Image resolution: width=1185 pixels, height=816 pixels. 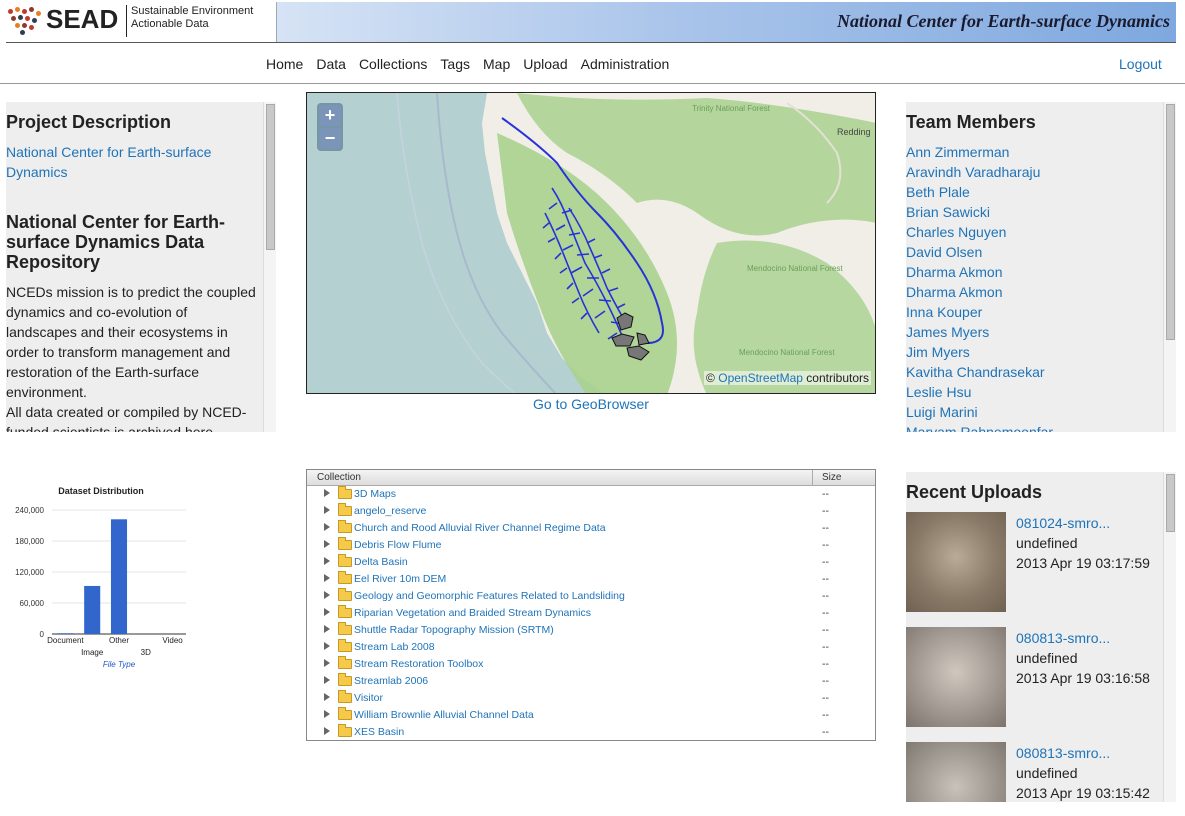 I want to click on team-scrollbar, so click(x=1169, y=267).